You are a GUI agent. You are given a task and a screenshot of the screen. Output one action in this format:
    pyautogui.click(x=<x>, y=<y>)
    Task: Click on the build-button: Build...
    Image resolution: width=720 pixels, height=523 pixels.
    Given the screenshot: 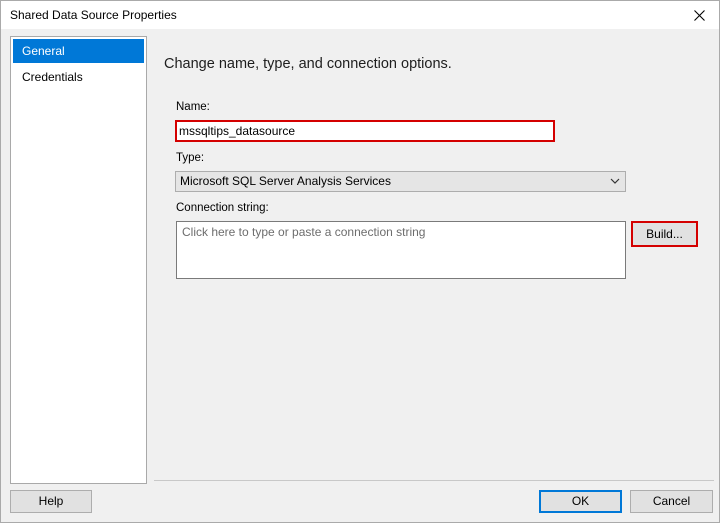 What is the action you would take?
    pyautogui.click(x=664, y=234)
    